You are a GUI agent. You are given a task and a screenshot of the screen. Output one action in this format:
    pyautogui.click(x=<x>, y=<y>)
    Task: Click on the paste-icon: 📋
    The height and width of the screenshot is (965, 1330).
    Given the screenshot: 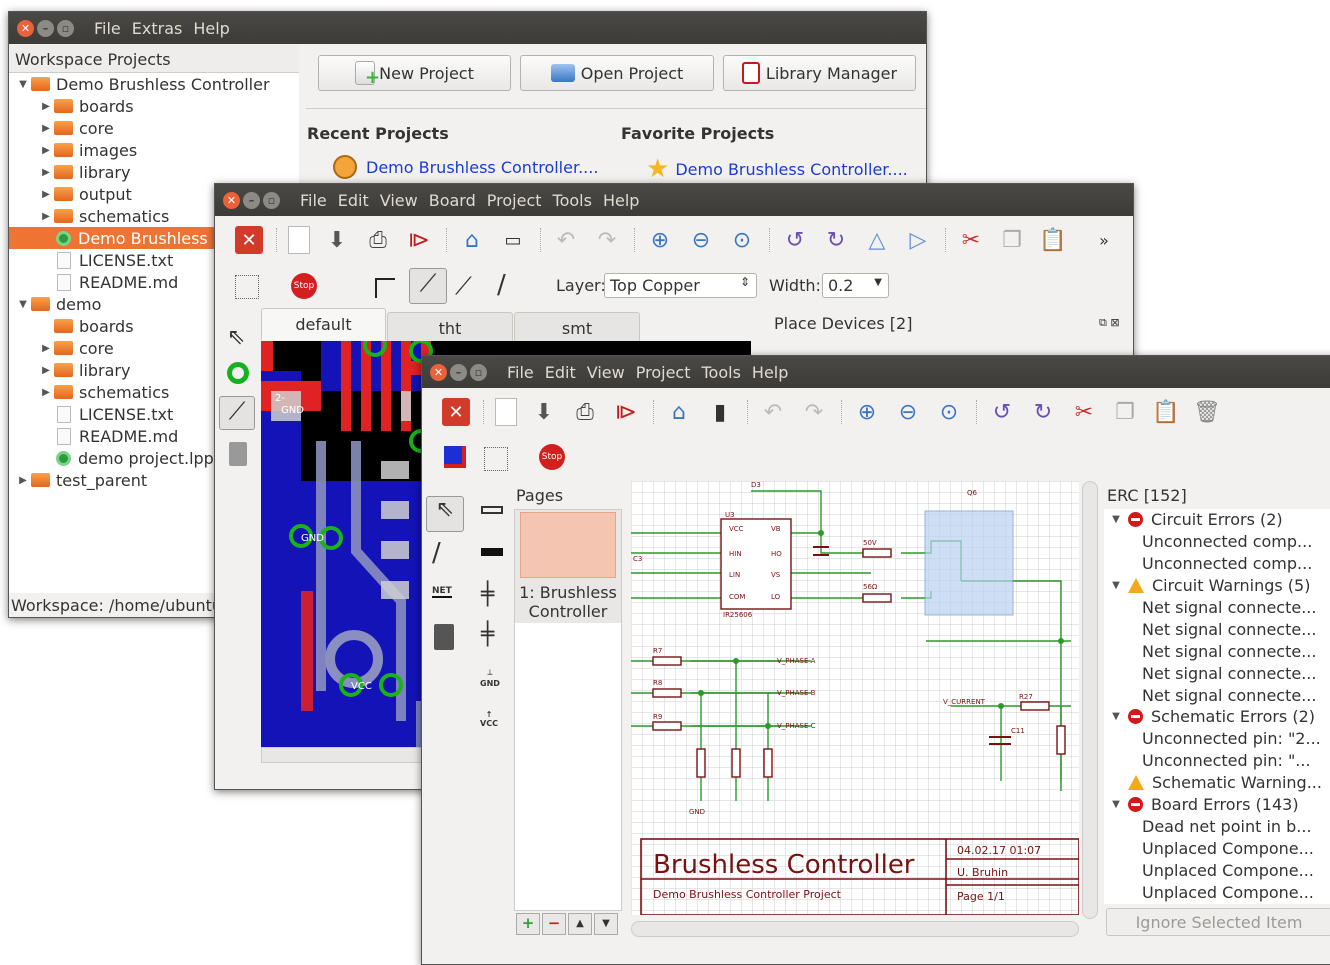 What is the action you would take?
    pyautogui.click(x=1166, y=412)
    